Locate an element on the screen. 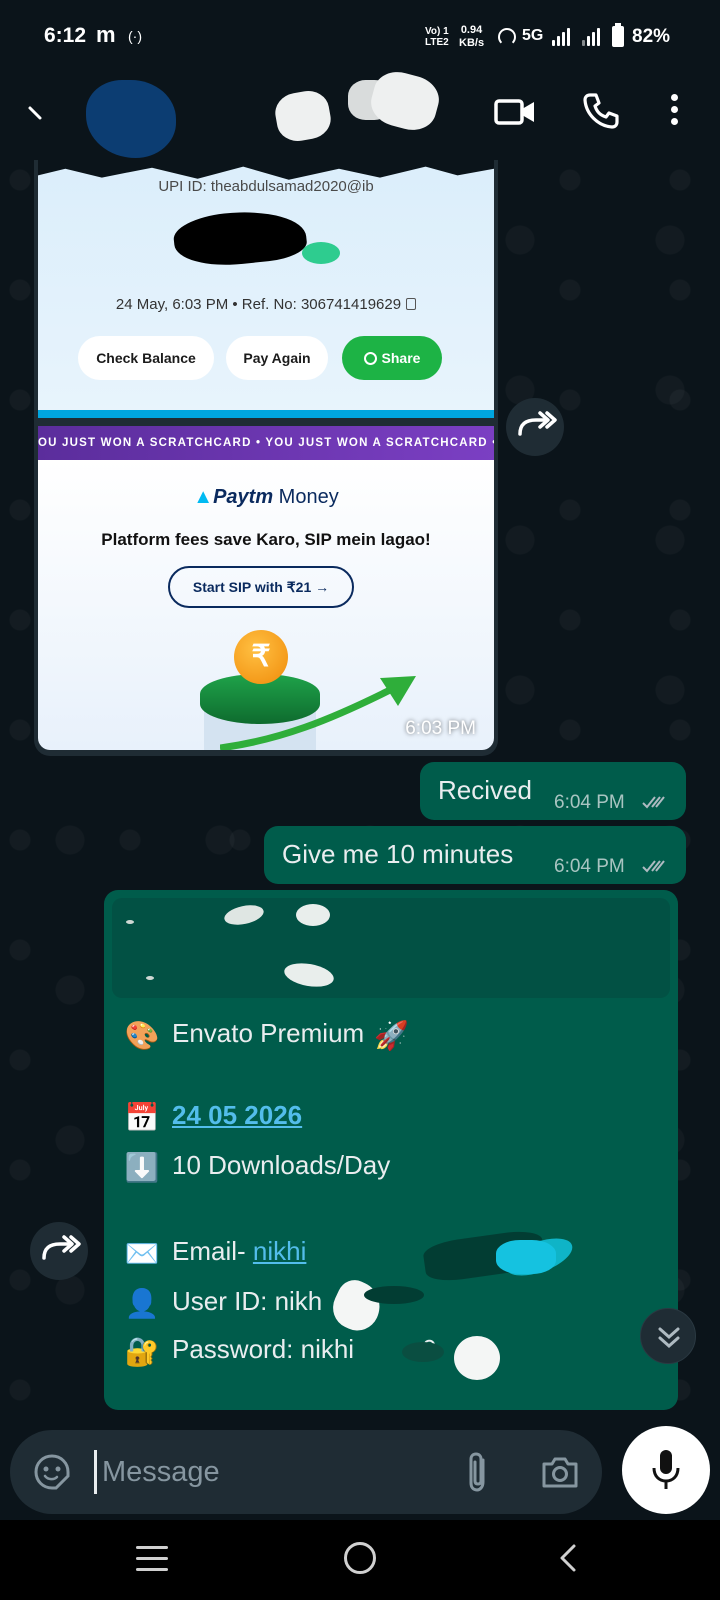  scroll-to-bottom-button is located at coordinates (668, 1336).